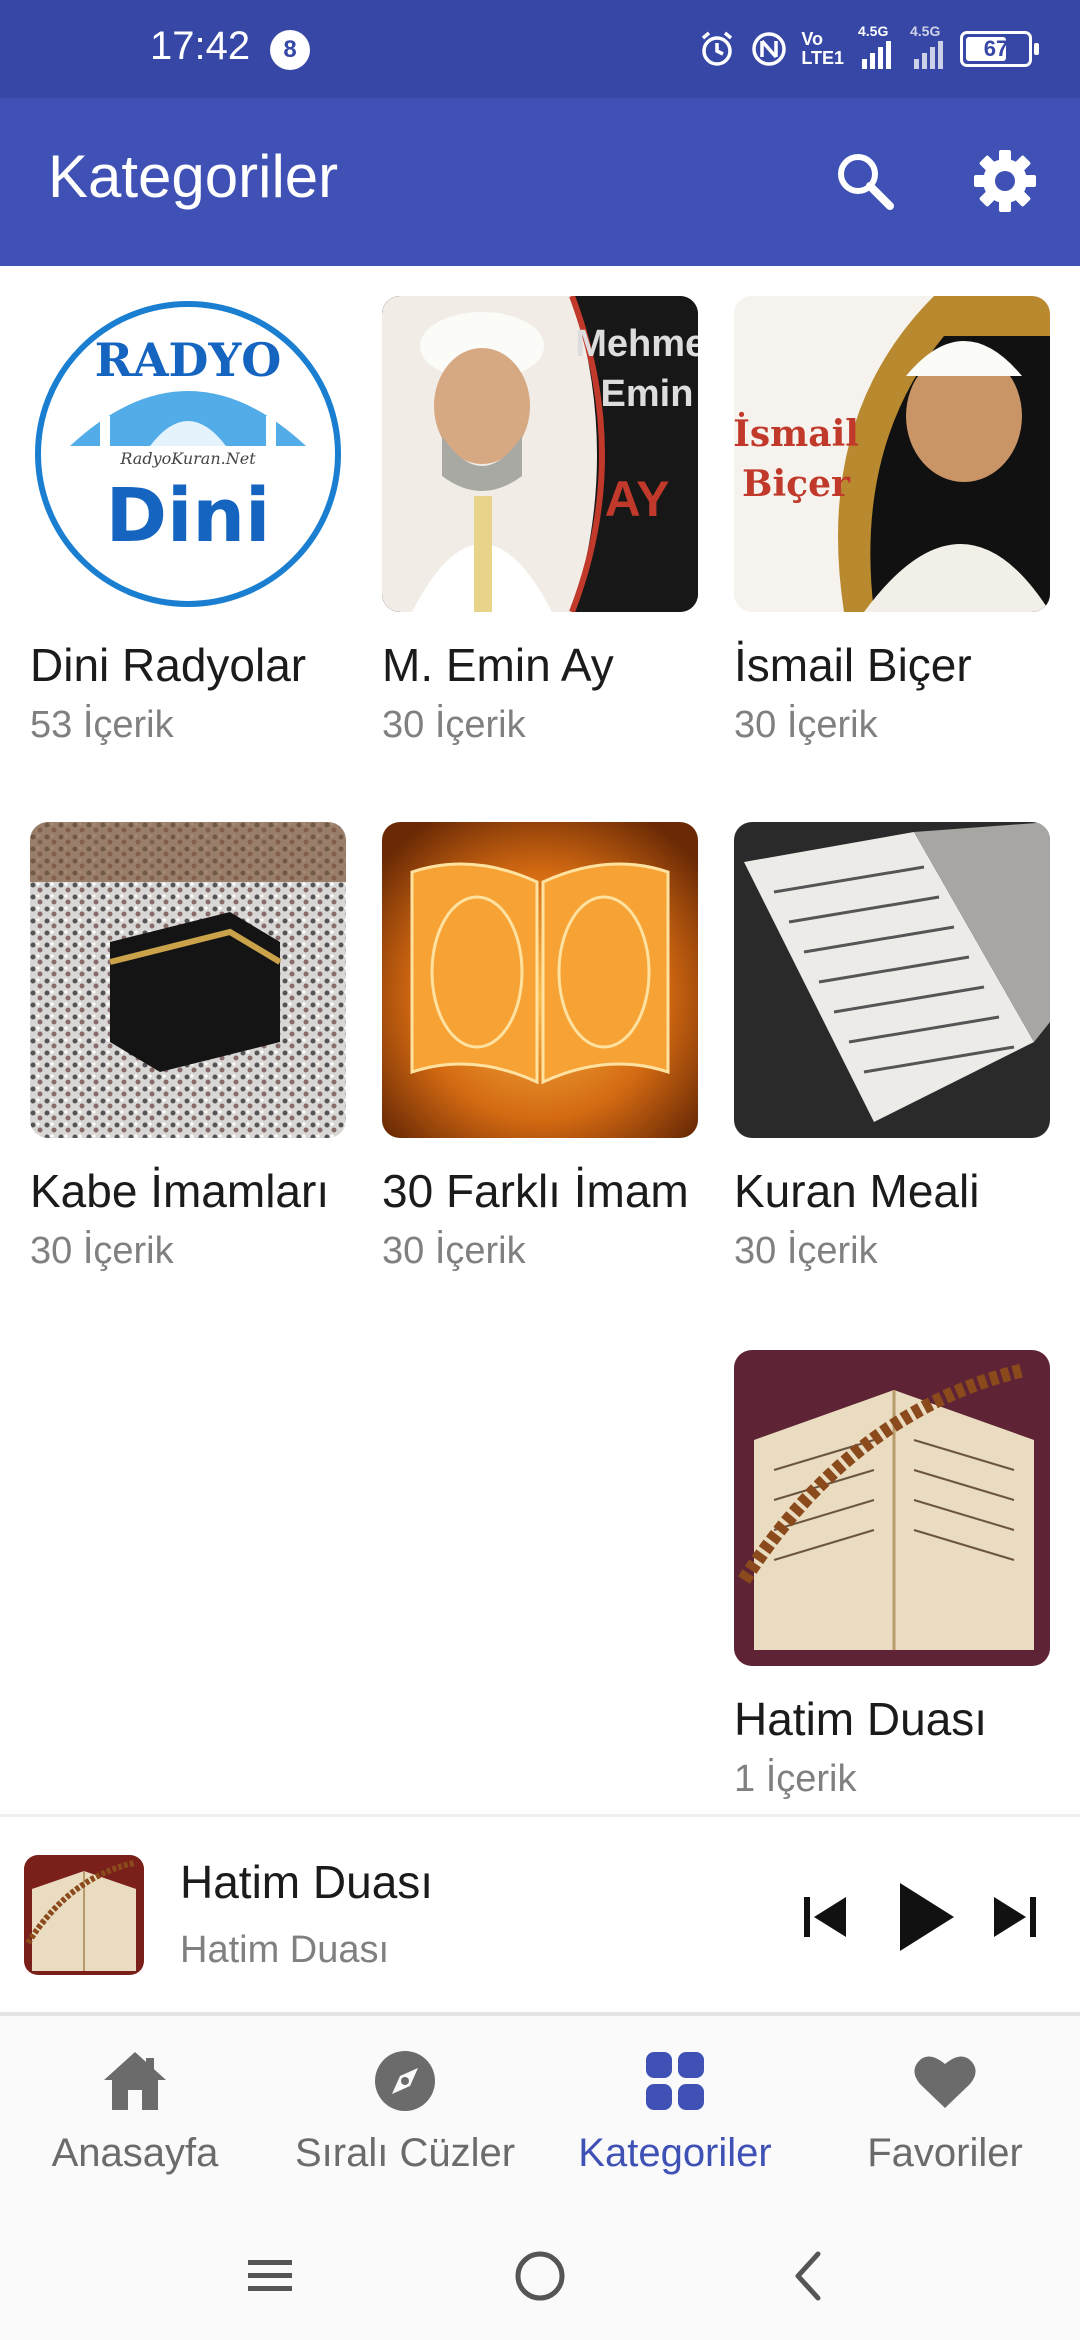 The height and width of the screenshot is (2340, 1080). I want to click on category-card: Mehmet Emin AY M. Emin Ay 30 İçerik, so click(540, 521).